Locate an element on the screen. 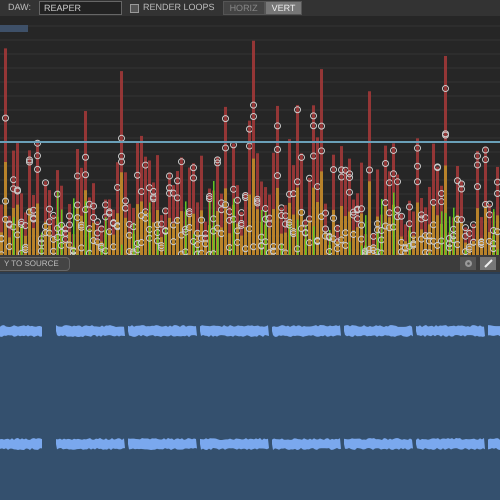 The width and height of the screenshot is (500, 500). daw-dropdown: REAPER is located at coordinates (80, 8).